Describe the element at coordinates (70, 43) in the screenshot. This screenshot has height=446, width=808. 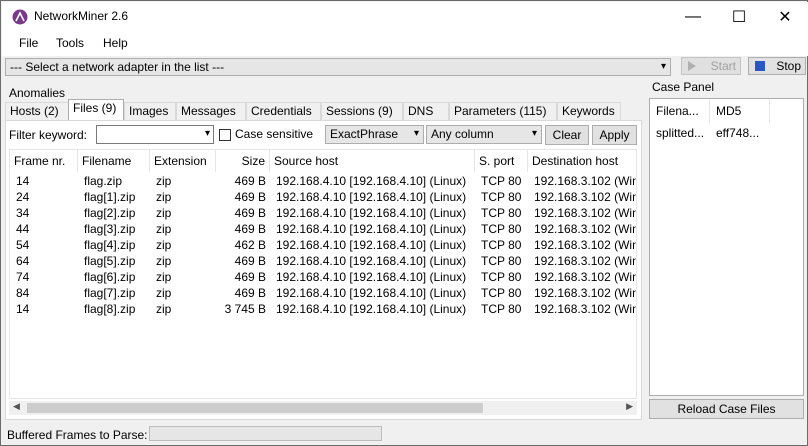
I see `menu-tools: Tools` at that location.